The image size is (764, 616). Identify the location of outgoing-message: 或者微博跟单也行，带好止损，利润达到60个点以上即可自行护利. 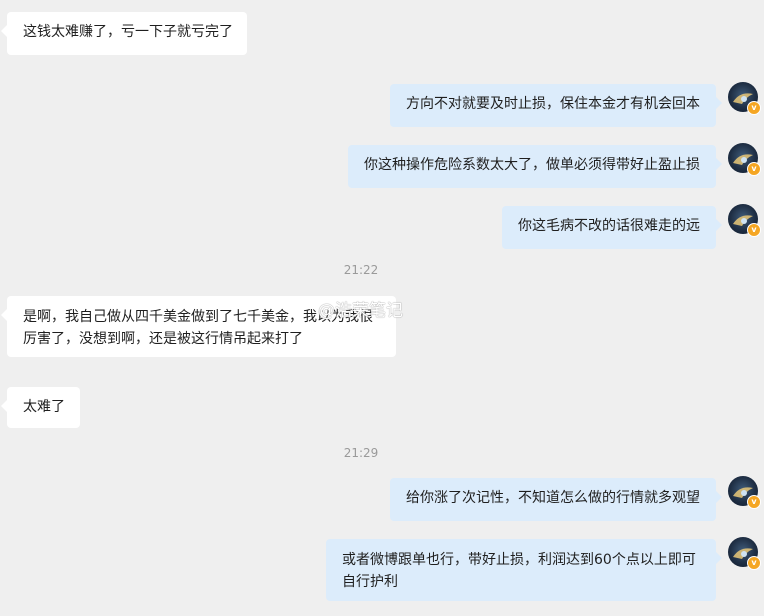
(524, 570).